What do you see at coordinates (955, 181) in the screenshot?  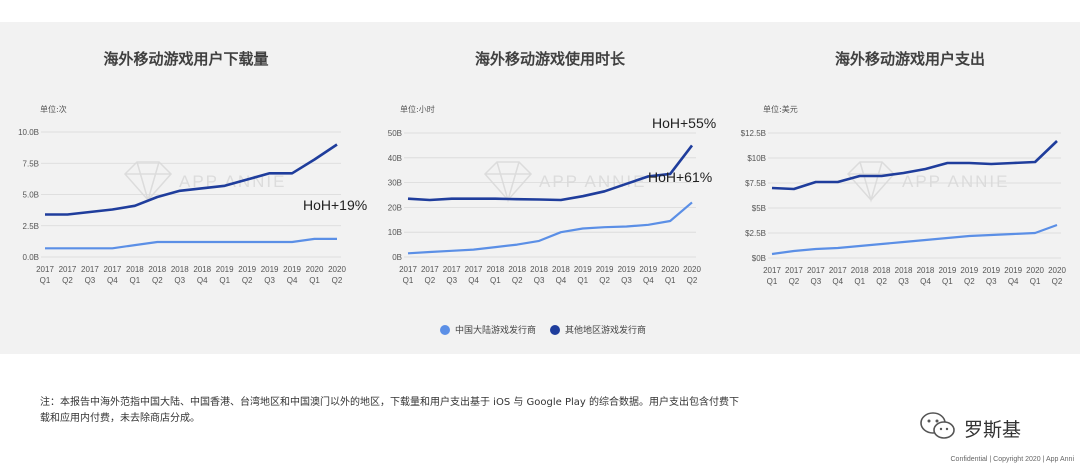 I see `watermark-text: APP ANNIE` at bounding box center [955, 181].